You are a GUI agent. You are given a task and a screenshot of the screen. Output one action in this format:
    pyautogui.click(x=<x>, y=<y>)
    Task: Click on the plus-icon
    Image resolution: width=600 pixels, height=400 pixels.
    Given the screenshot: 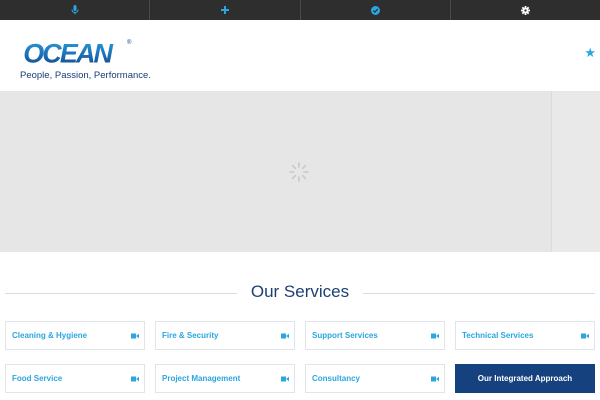 What is the action you would take?
    pyautogui.click(x=224, y=10)
    